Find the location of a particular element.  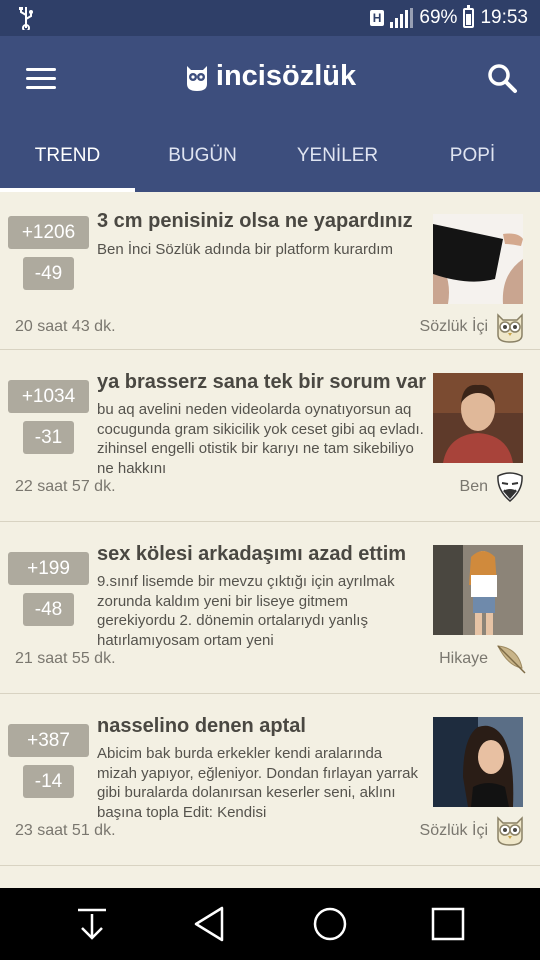

search-icon is located at coordinates (502, 78).